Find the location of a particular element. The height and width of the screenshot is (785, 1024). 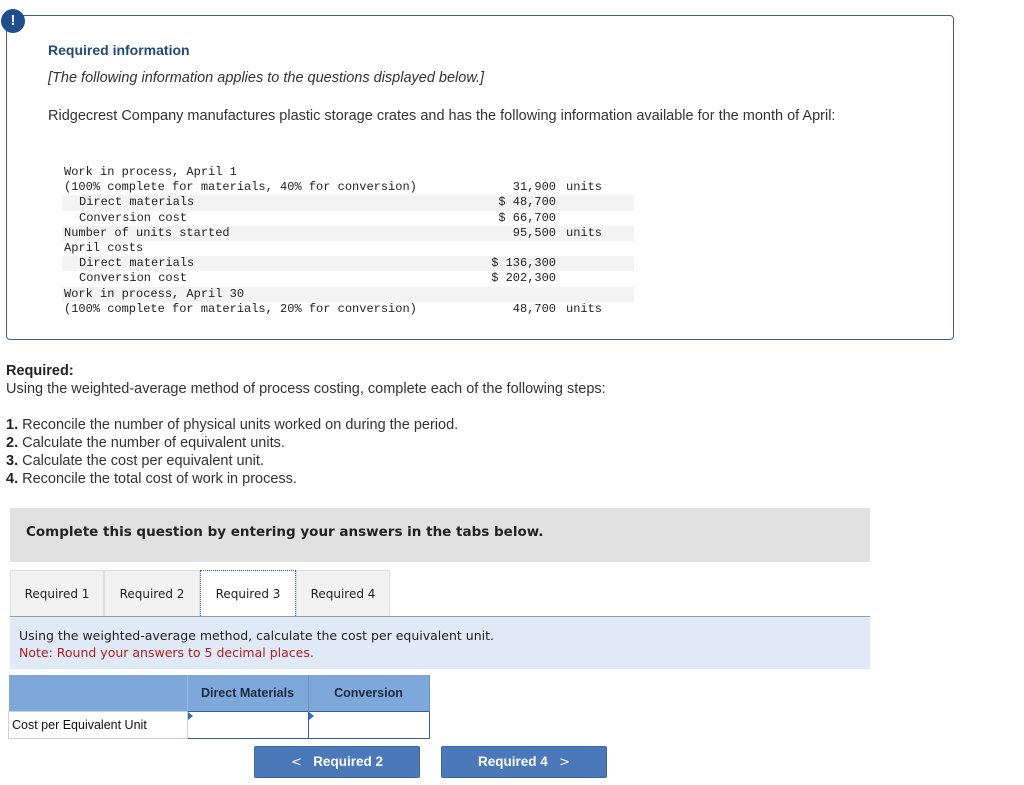

data-row: Conversion cost $ 202,300 is located at coordinates (317, 278).